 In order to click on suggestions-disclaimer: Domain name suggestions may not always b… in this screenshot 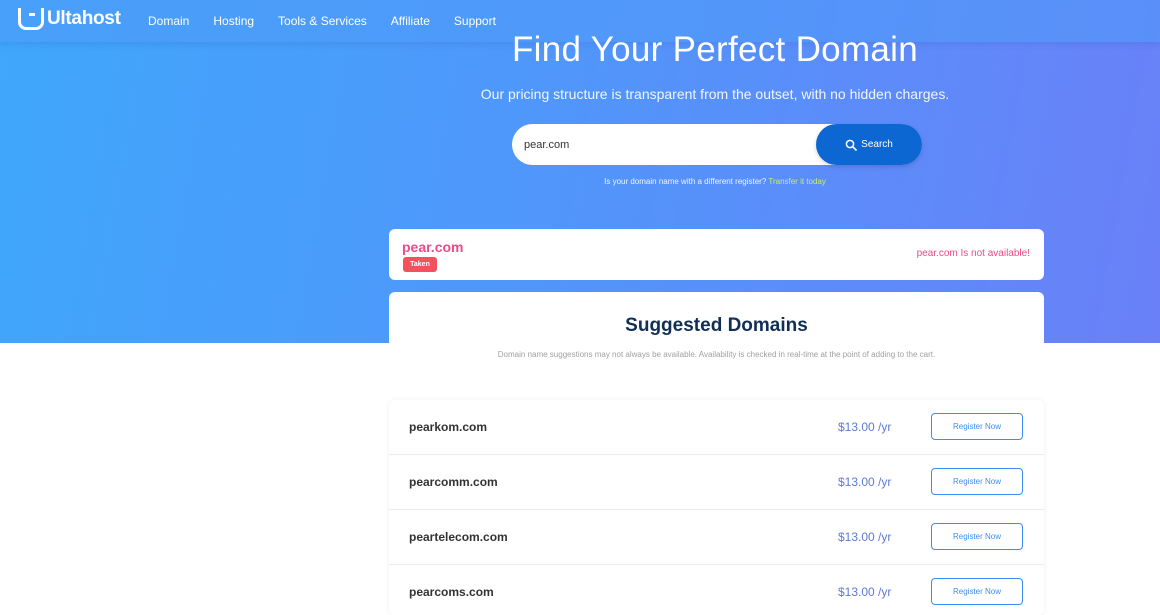, I will do `click(716, 354)`.